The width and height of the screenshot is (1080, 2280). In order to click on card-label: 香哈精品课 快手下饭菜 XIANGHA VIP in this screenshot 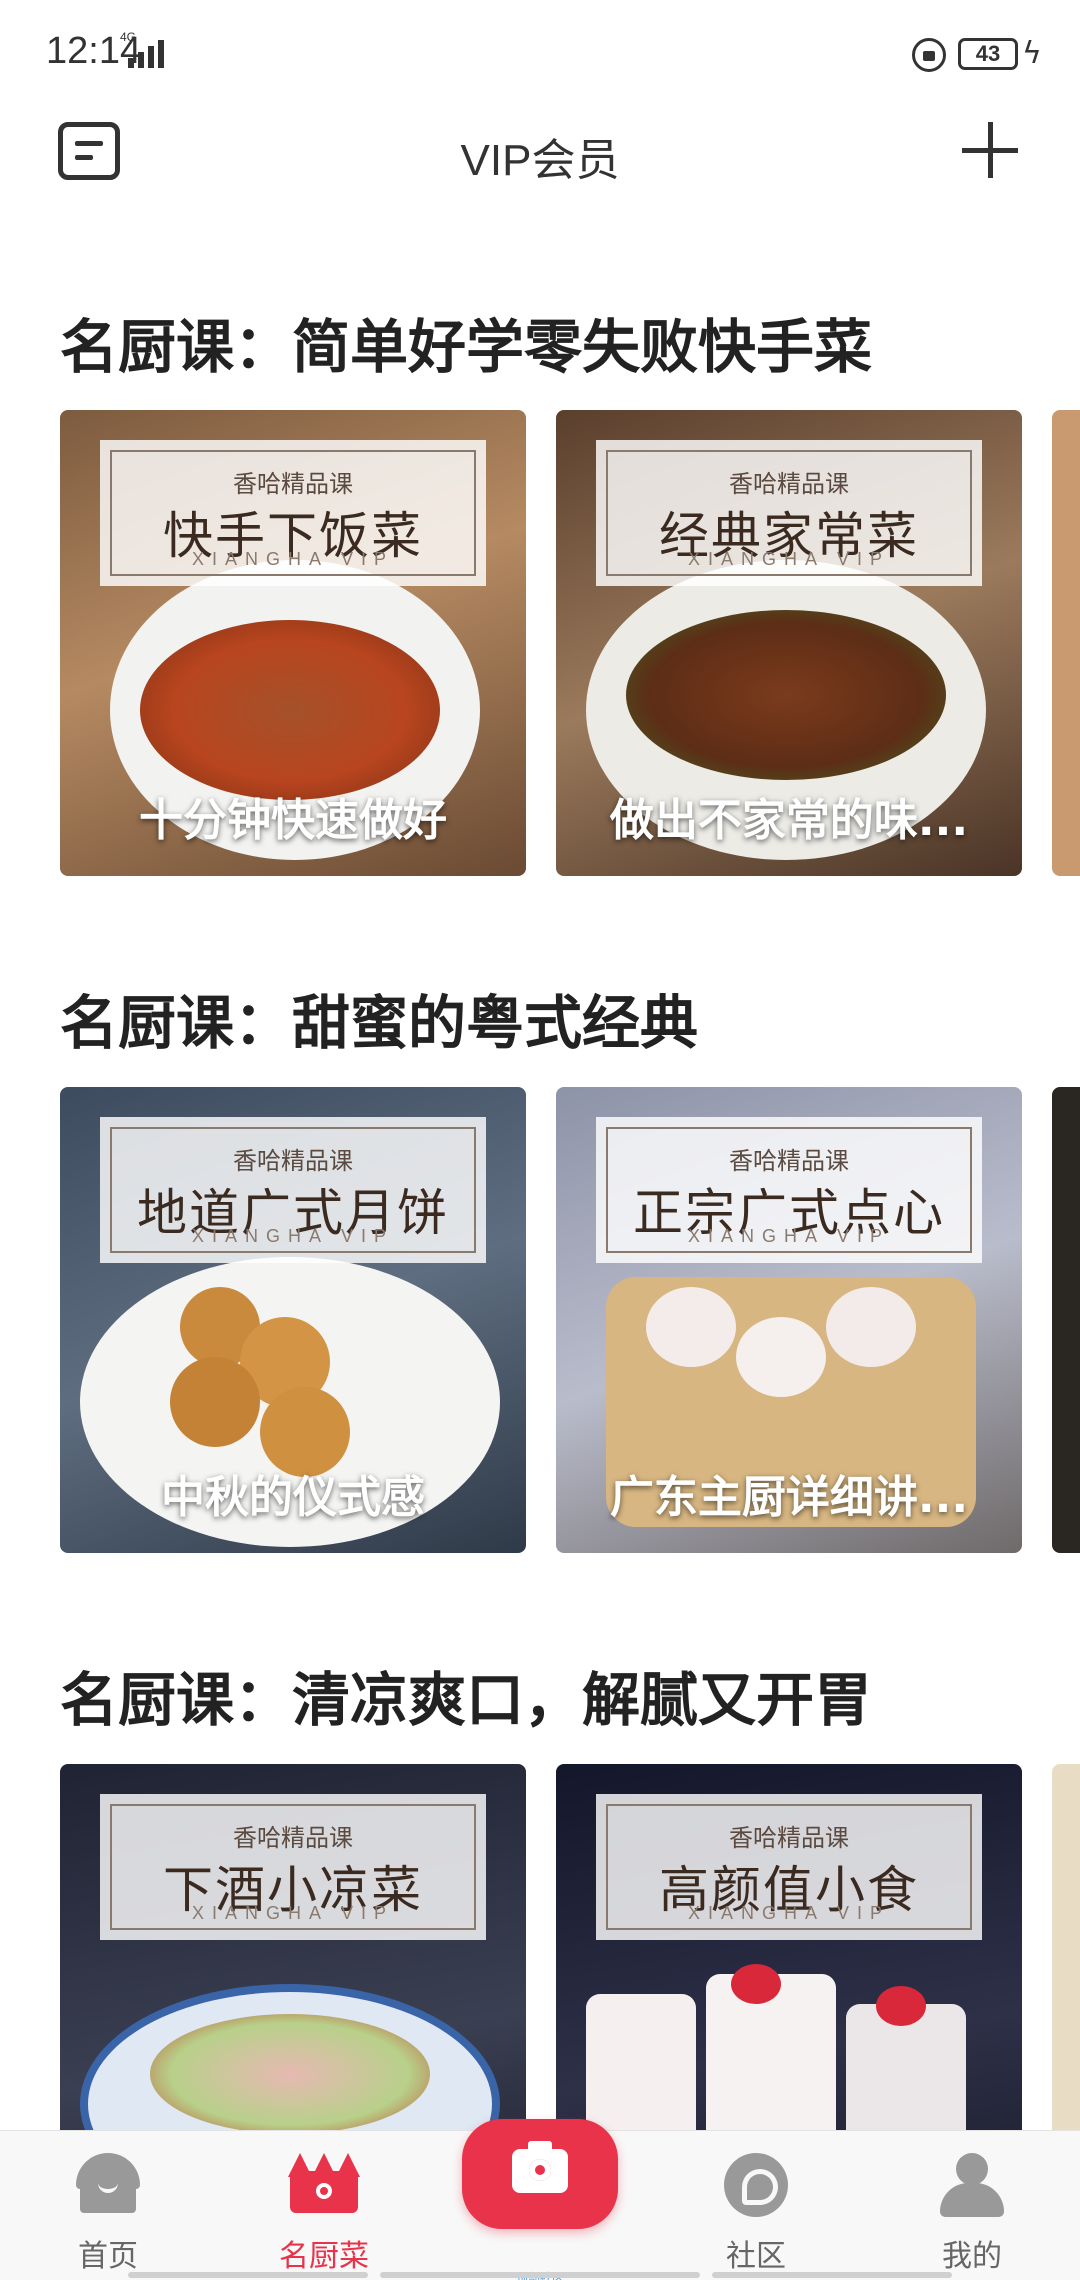, I will do `click(293, 513)`.